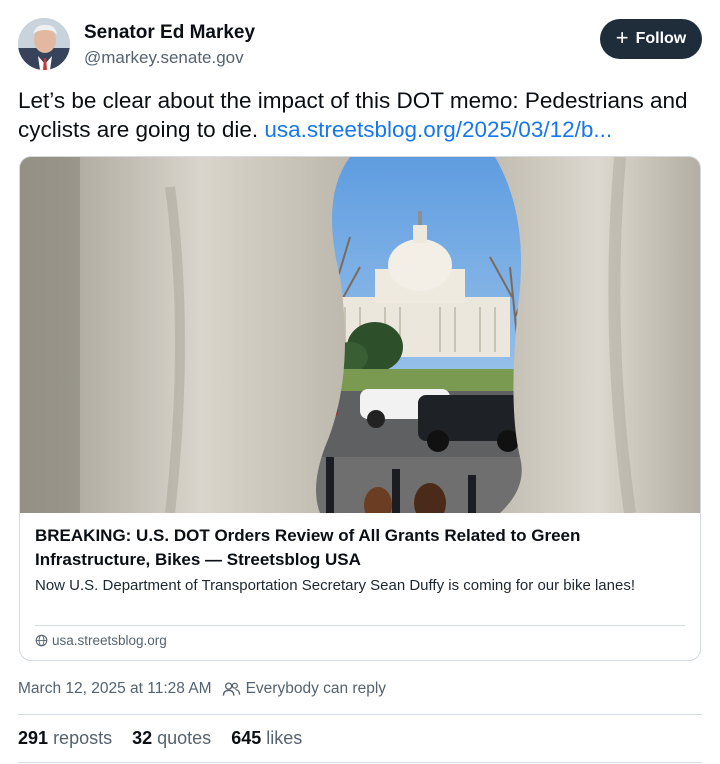 The image size is (720, 764). Describe the element at coordinates (44, 44) in the screenshot. I see `avatar` at that location.